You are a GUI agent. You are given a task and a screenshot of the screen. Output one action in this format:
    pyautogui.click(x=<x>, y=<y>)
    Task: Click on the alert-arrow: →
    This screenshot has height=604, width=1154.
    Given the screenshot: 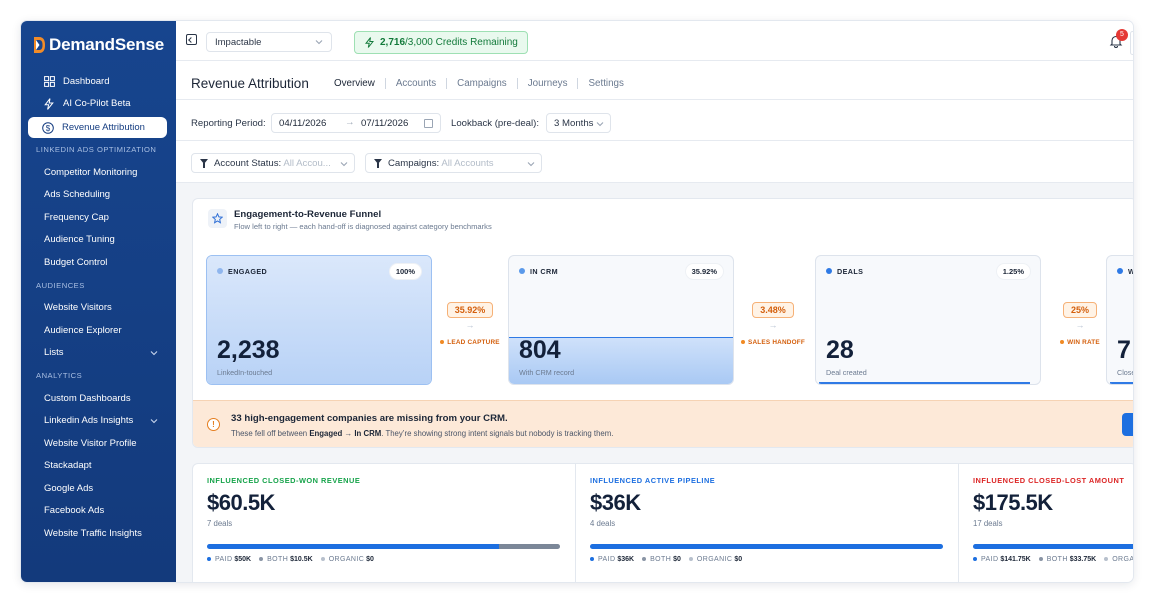 What is the action you would take?
    pyautogui.click(x=348, y=433)
    